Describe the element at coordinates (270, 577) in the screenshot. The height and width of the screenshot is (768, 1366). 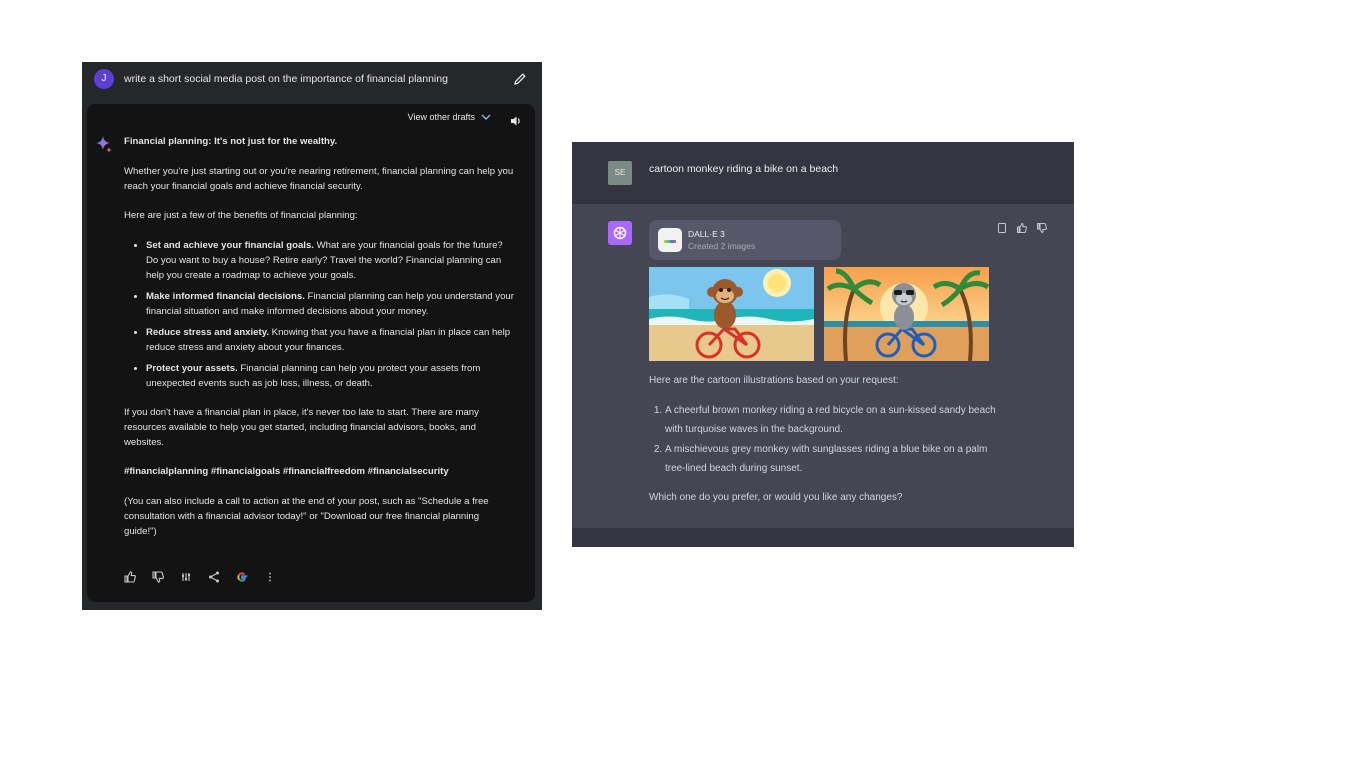
I see `more-vert-icon` at that location.